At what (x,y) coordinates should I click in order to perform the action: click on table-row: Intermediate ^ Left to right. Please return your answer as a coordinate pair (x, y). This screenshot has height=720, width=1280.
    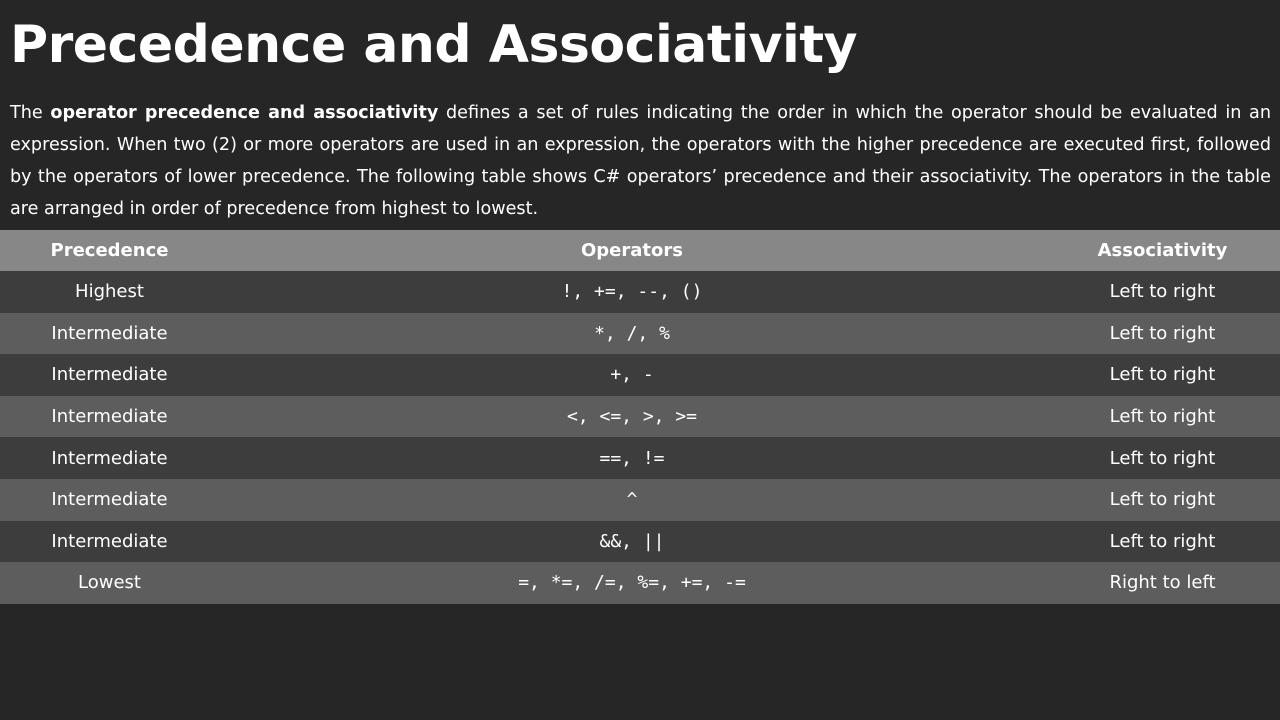
    Looking at the image, I should click on (640, 499).